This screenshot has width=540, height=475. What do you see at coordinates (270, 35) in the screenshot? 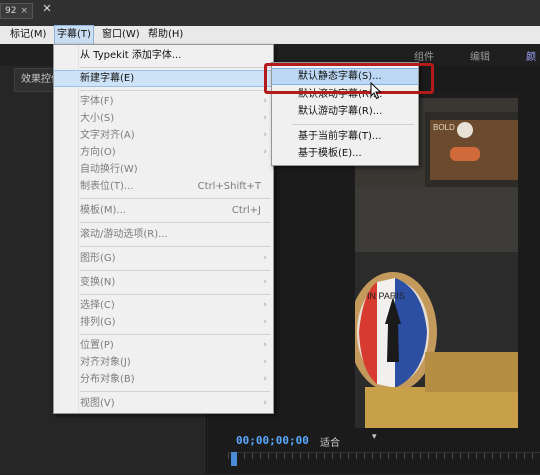
I see `menu-bar: 标记(M) 字幕(T) 窗口(W) 帮助(H)` at bounding box center [270, 35].